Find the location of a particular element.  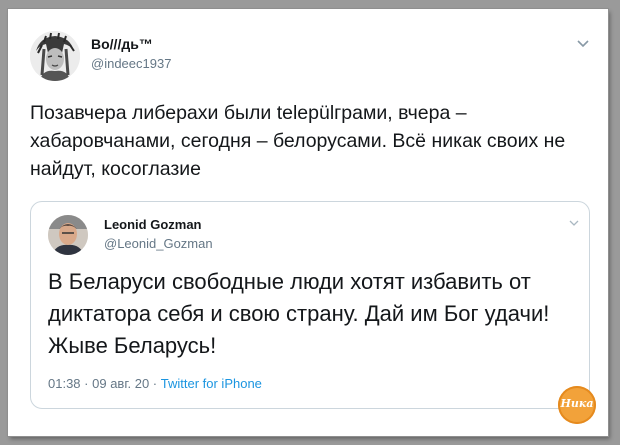

chevron-down-icon is located at coordinates (583, 43).